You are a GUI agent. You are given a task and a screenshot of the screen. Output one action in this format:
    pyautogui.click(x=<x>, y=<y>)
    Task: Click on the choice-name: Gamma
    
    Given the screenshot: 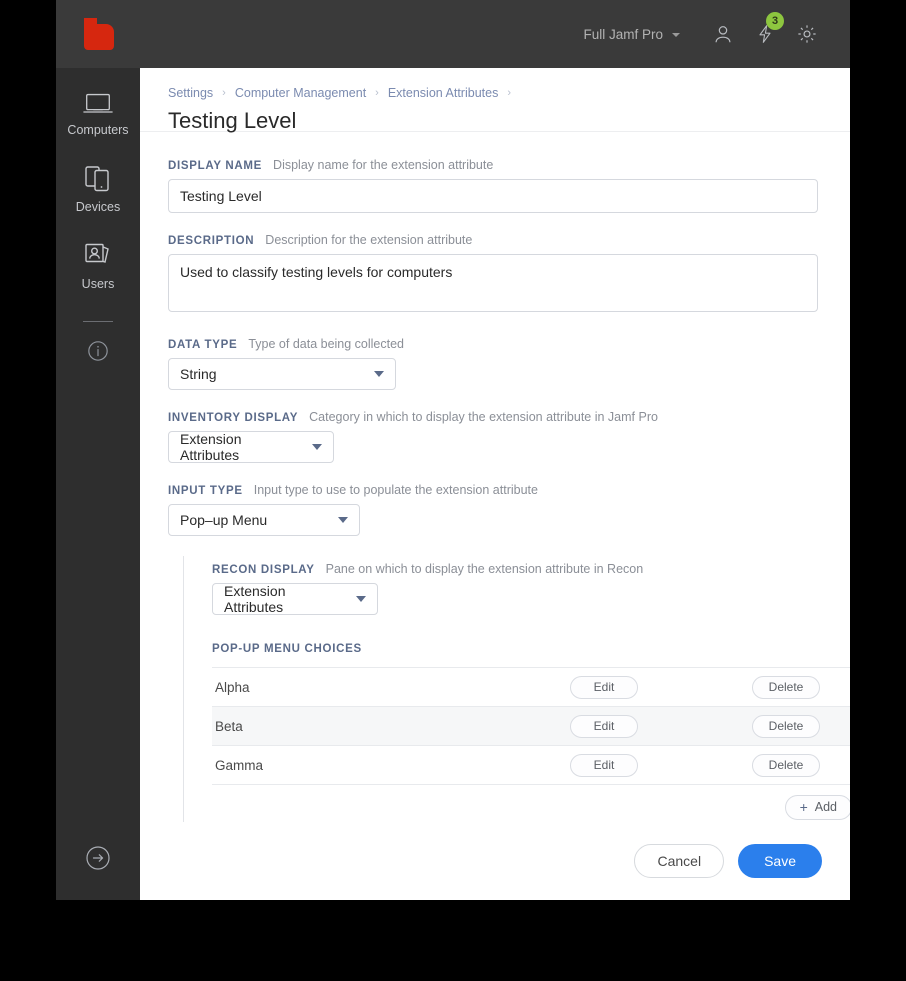 What is the action you would take?
    pyautogui.click(x=239, y=765)
    